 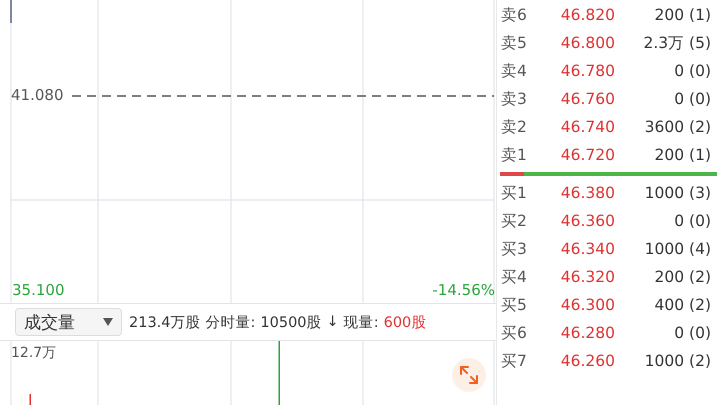 What do you see at coordinates (587, 193) in the screenshot?
I see `order-price: 46.380` at bounding box center [587, 193].